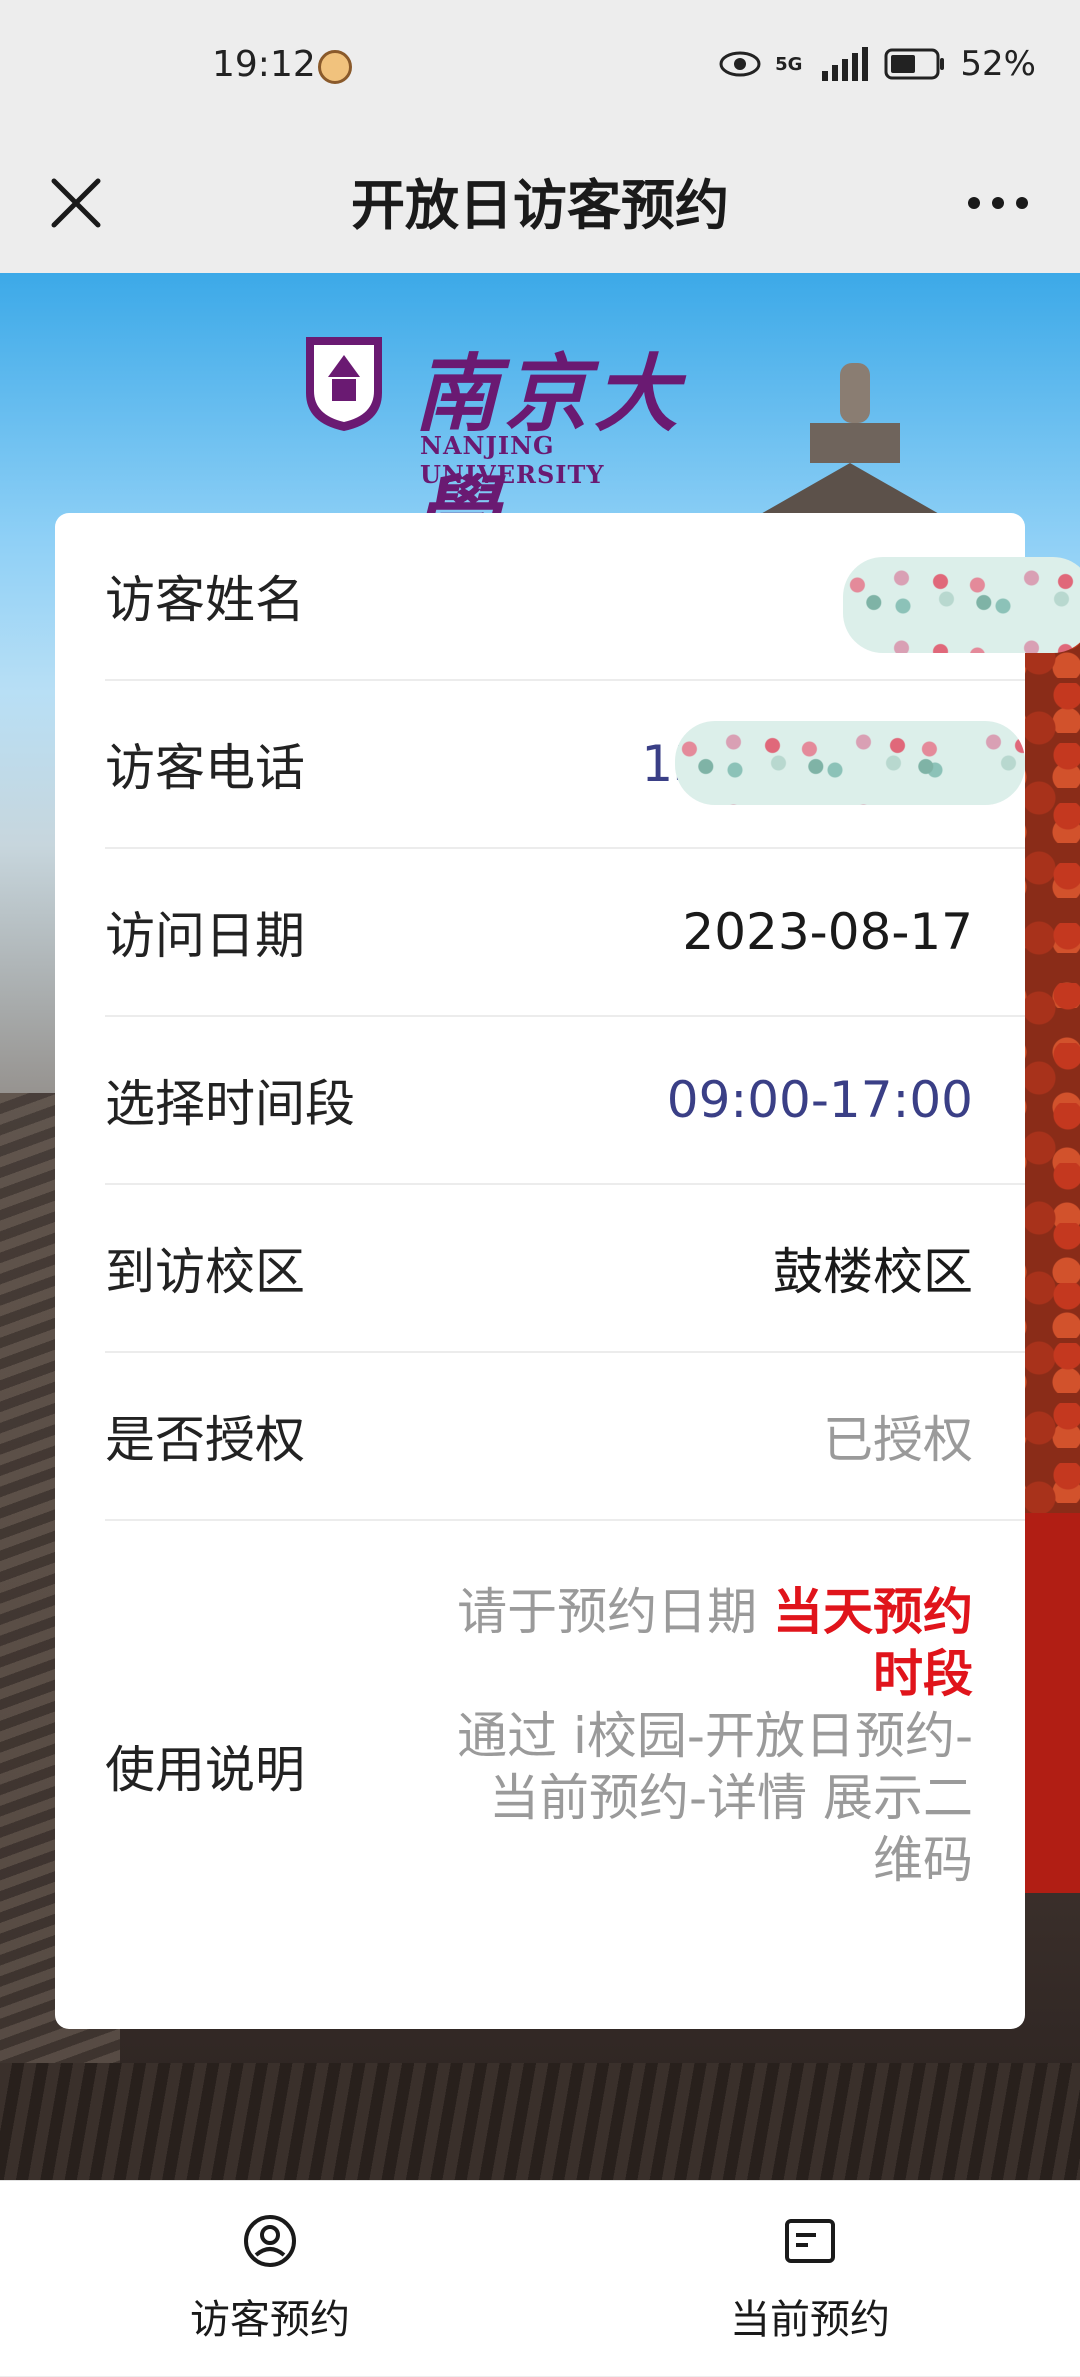  I want to click on usage-line2: 通过 i校园-开放日预约-, so click(715, 1736).